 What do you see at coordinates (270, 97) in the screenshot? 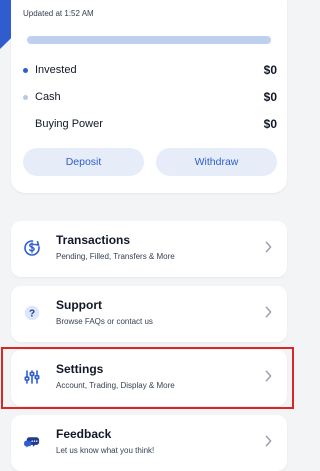
I see `cash-value: $0` at bounding box center [270, 97].